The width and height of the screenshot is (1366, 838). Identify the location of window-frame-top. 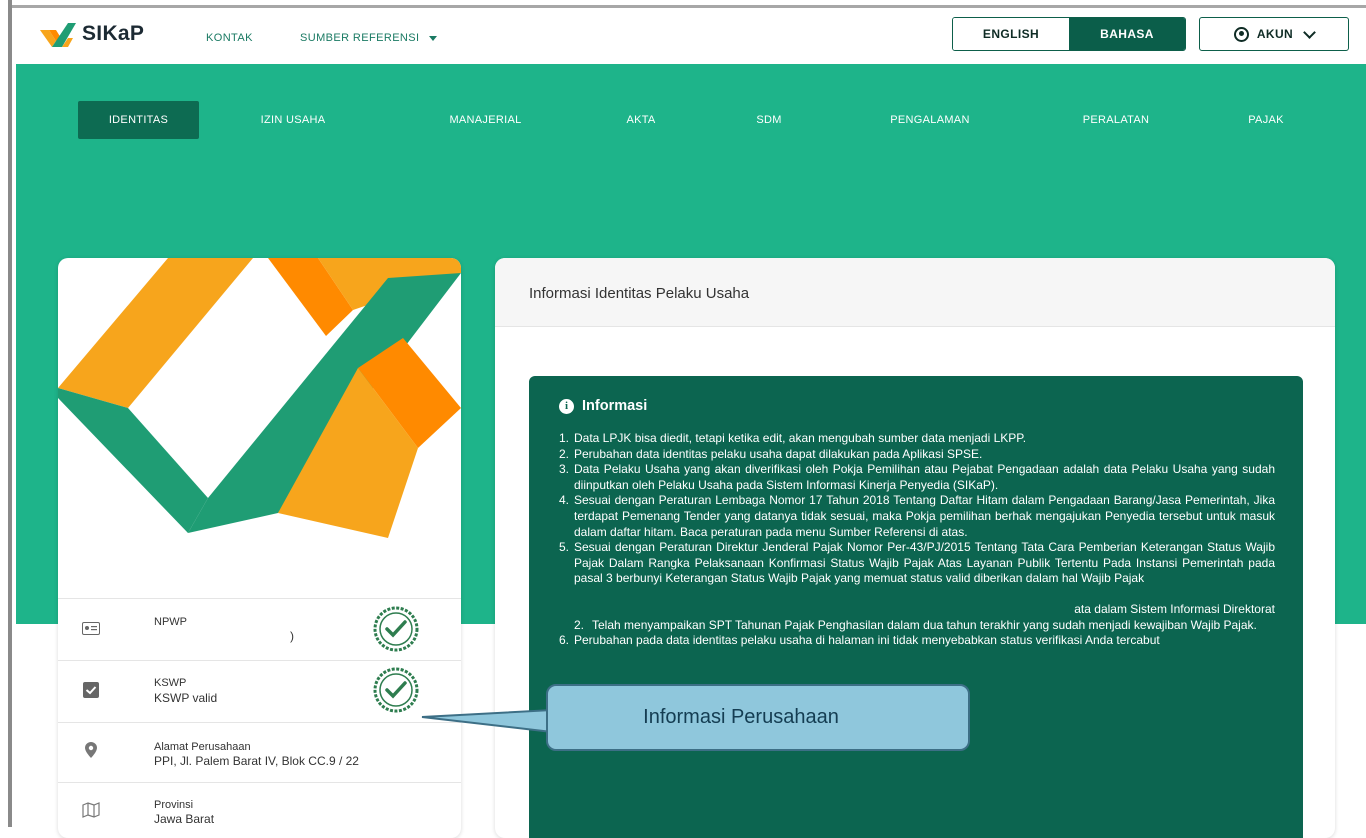
(683, 4).